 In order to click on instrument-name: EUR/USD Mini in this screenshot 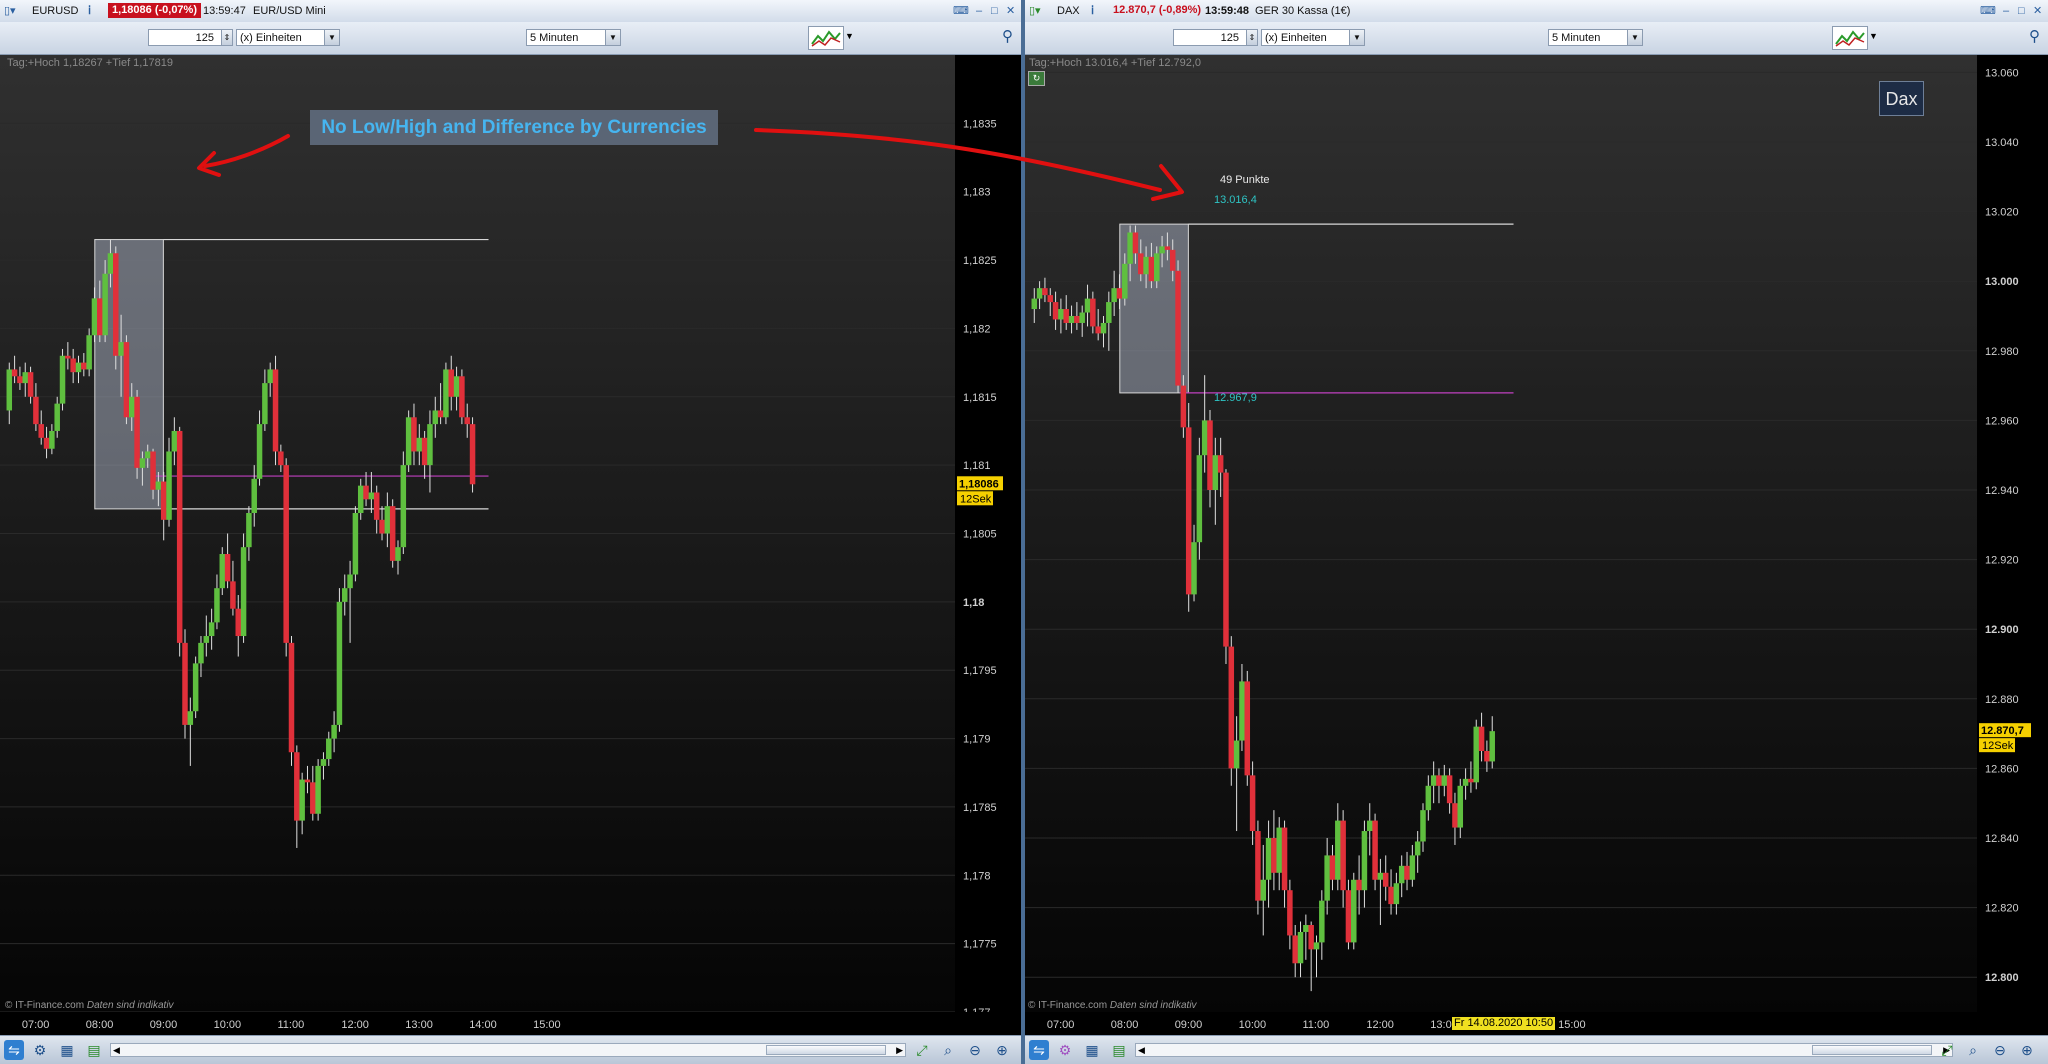, I will do `click(289, 11)`.